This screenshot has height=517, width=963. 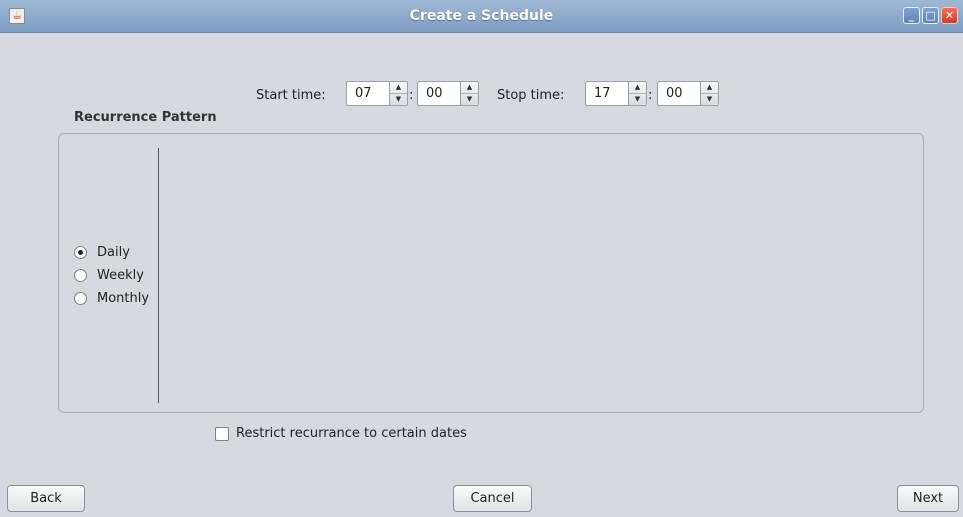 What do you see at coordinates (598, 93) in the screenshot?
I see `stop-hour-value: 17` at bounding box center [598, 93].